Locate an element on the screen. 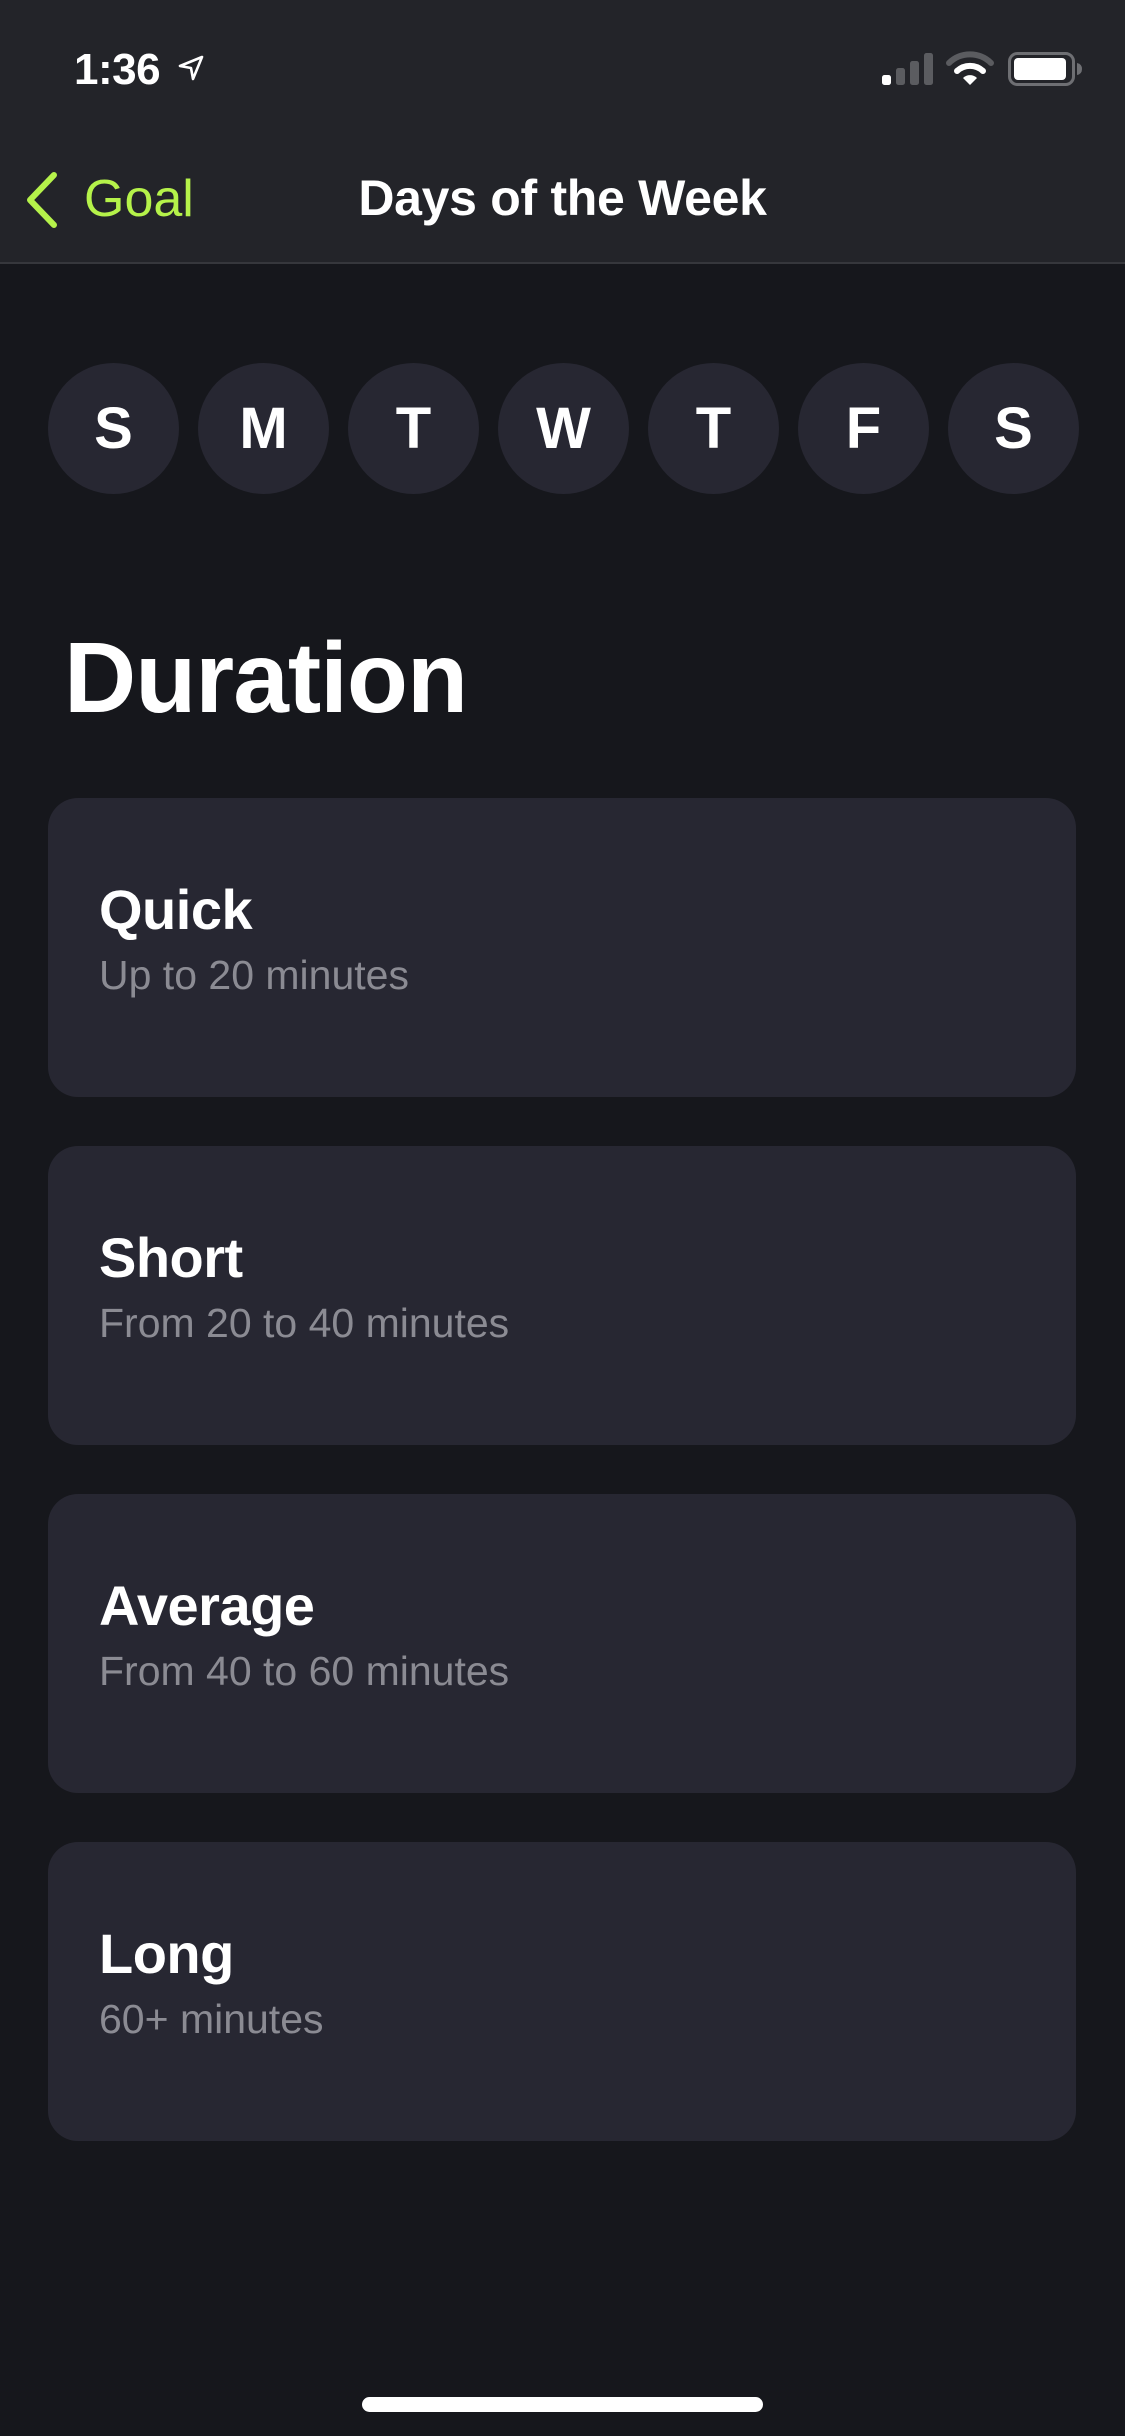  duration-option-long: Long 60+ minutes is located at coordinates (562, 1991).